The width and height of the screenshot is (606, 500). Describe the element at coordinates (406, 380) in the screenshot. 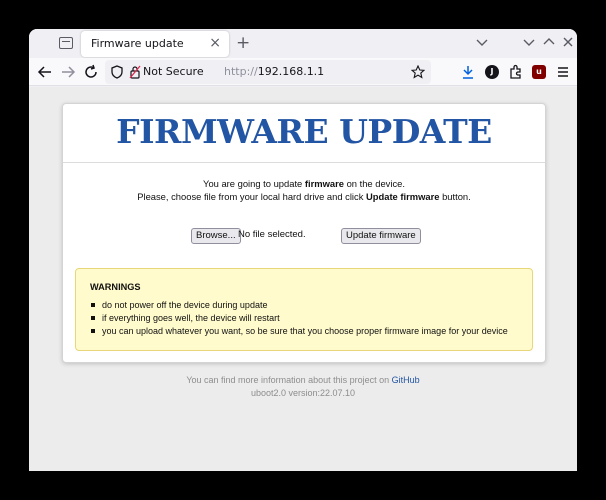

I see `github-link: GitHub` at that location.